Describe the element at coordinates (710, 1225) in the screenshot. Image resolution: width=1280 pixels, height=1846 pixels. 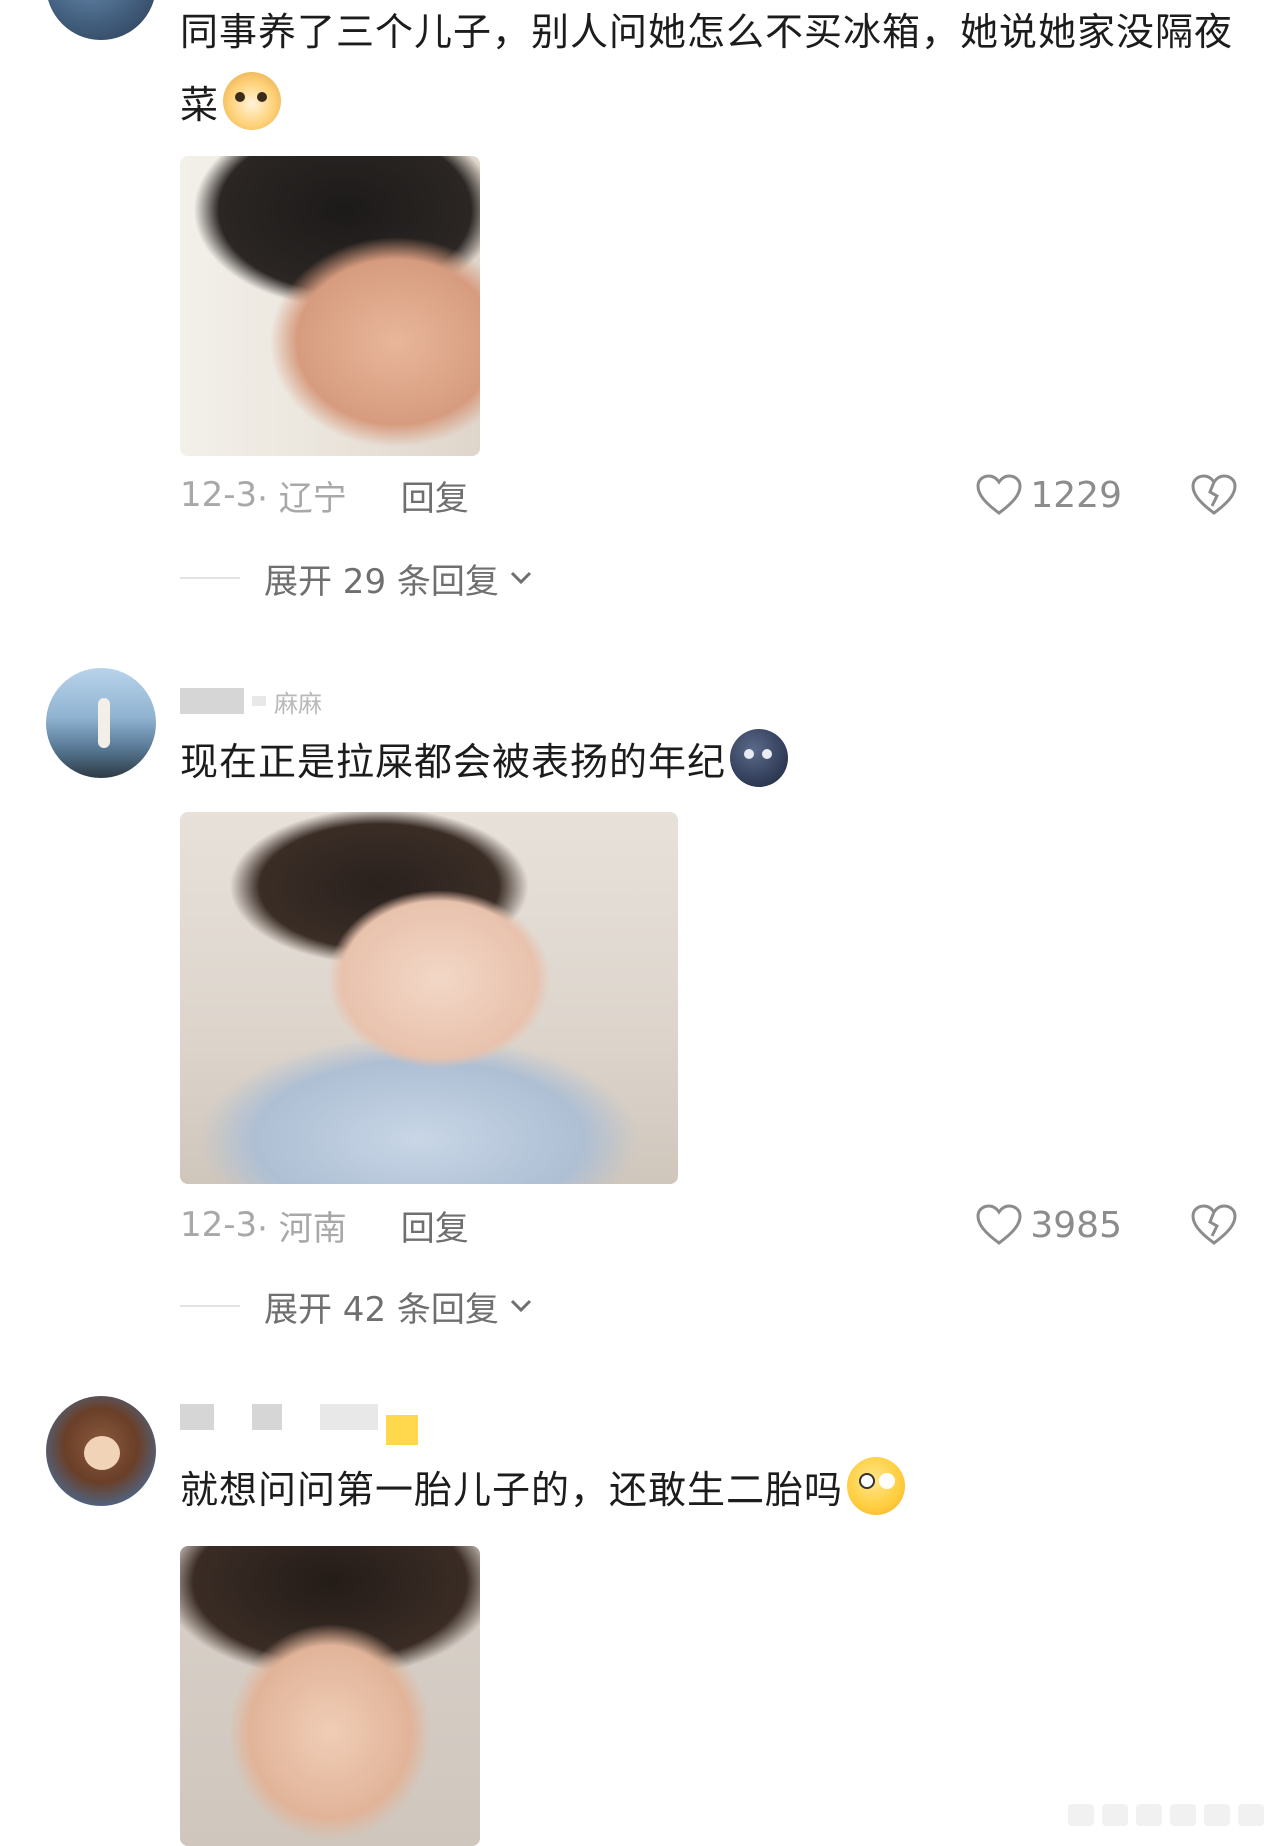
I see `comment-meta: 12-3 · 河南 回复 3985` at that location.